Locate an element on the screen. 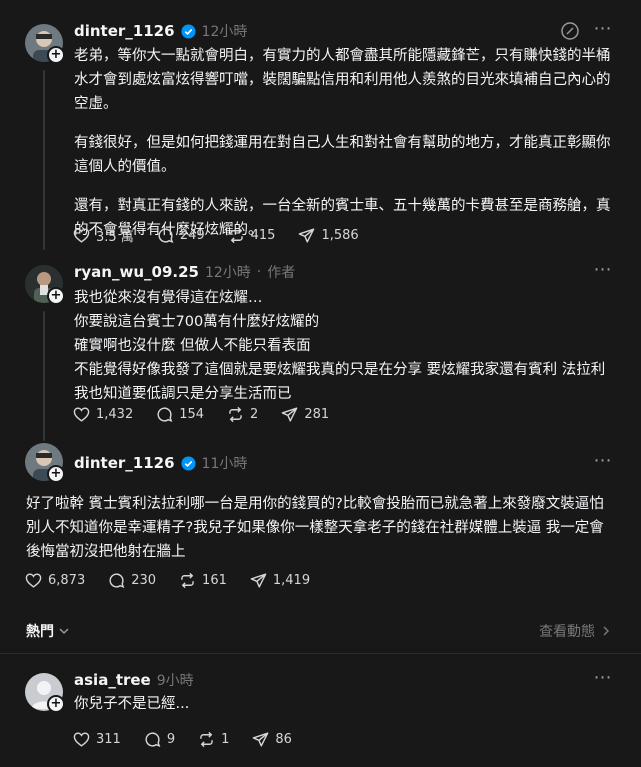 This screenshot has height=767, width=641. username: ryan_wu_09.25 is located at coordinates (136, 272).